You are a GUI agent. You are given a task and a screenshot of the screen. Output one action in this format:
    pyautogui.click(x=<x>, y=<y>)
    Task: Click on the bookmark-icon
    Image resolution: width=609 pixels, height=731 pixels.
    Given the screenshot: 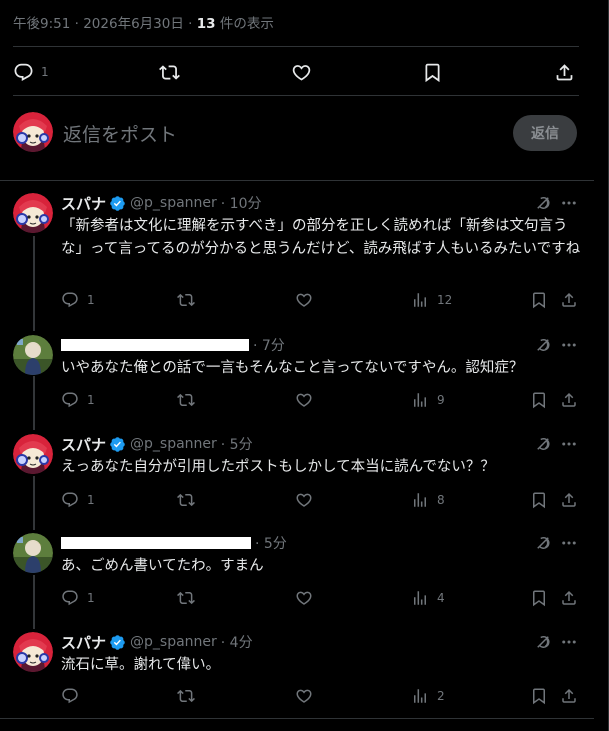 What is the action you would take?
    pyautogui.click(x=539, y=400)
    